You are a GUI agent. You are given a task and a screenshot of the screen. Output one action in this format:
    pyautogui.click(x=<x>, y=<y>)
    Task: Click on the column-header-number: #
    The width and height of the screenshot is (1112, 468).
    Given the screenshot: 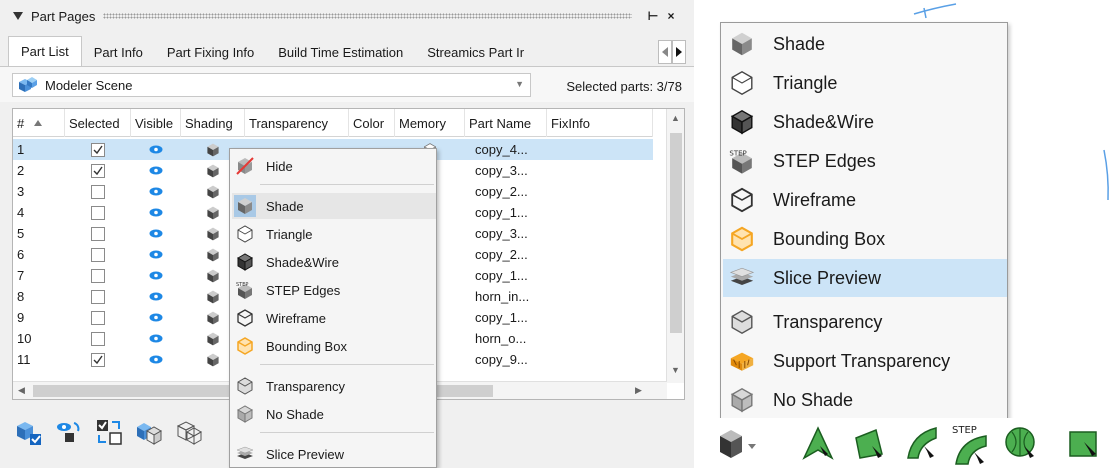 What is the action you would take?
    pyautogui.click(x=39, y=123)
    